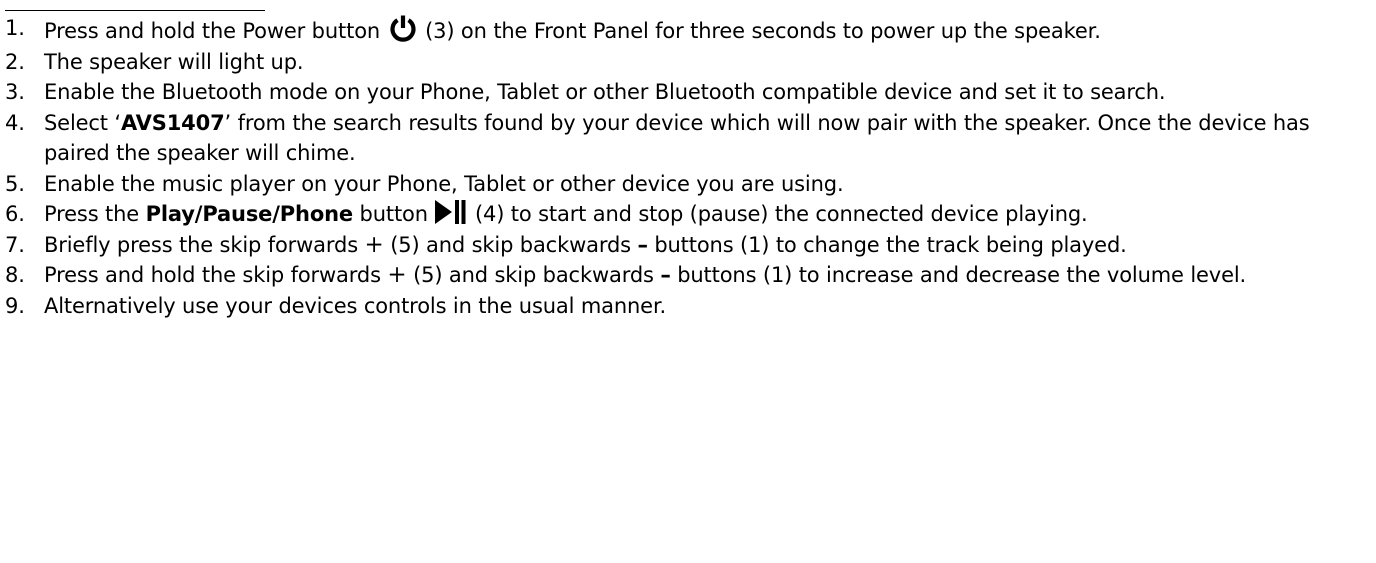 Image resolution: width=1376 pixels, height=563 pixels. What do you see at coordinates (212, 275) in the screenshot?
I see `step-text: Press and hold the skip forwards` at bounding box center [212, 275].